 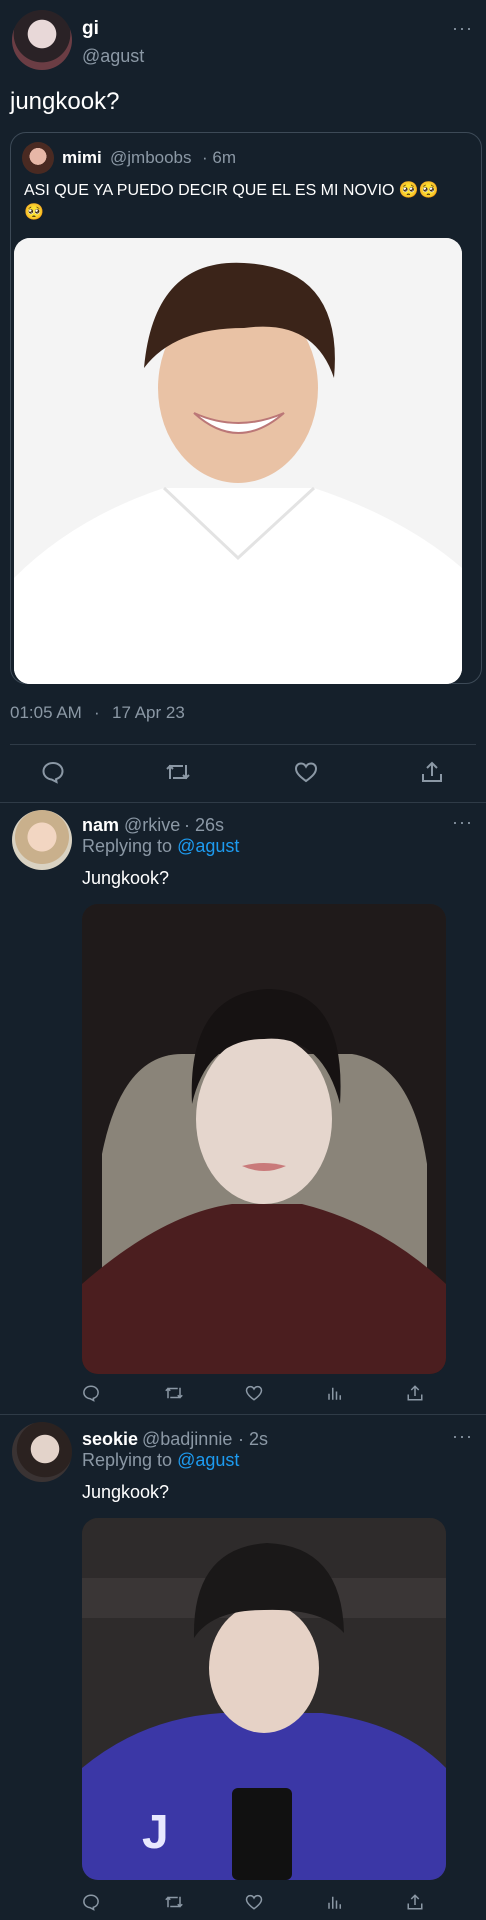 What do you see at coordinates (113, 56) in the screenshot?
I see `author-handle: @agust` at bounding box center [113, 56].